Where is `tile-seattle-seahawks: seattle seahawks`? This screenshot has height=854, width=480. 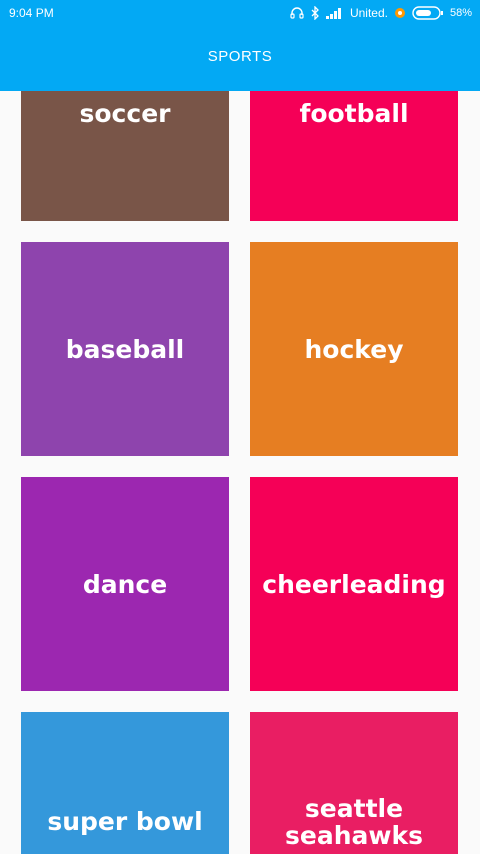
tile-seattle-seahawks: seattle seahawks is located at coordinates (354, 783).